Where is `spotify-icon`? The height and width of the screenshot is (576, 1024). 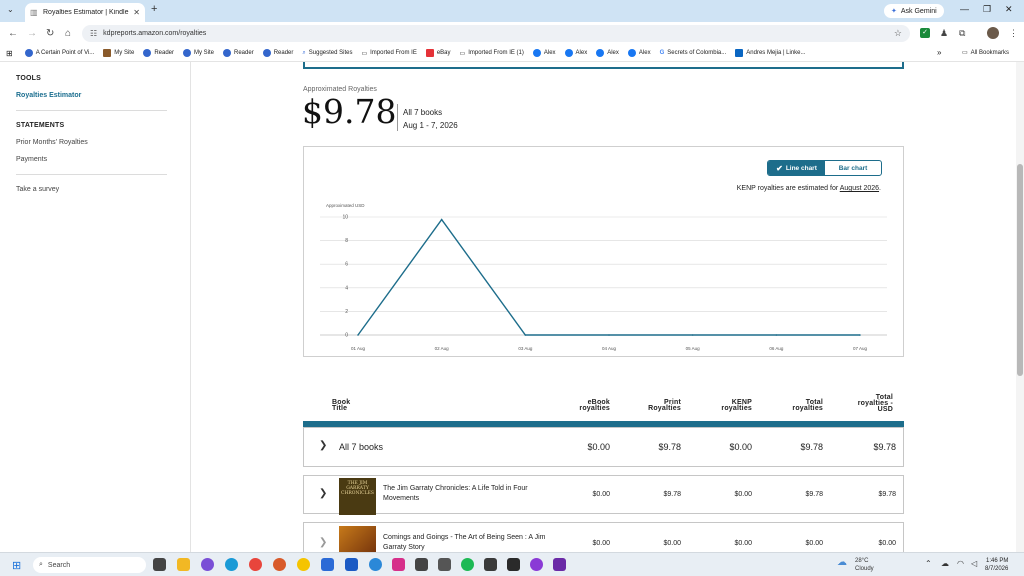 spotify-icon is located at coordinates (467, 564).